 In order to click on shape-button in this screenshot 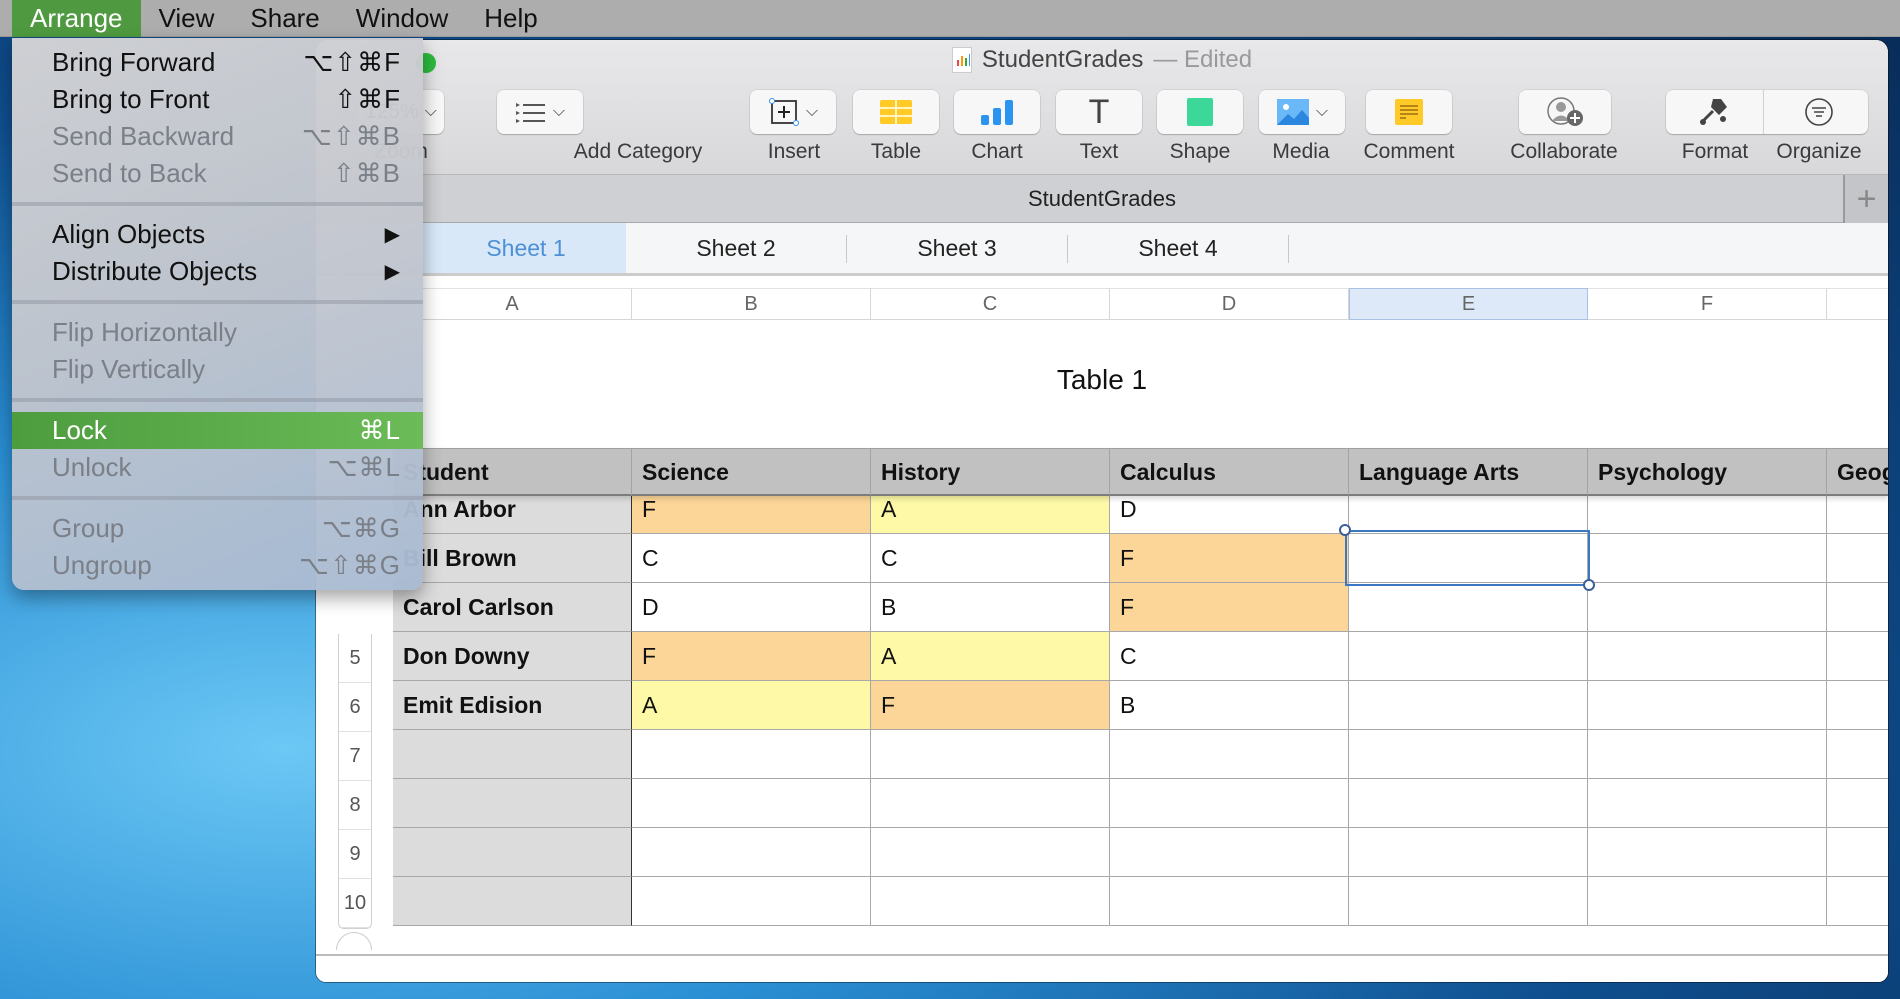, I will do `click(1200, 112)`.